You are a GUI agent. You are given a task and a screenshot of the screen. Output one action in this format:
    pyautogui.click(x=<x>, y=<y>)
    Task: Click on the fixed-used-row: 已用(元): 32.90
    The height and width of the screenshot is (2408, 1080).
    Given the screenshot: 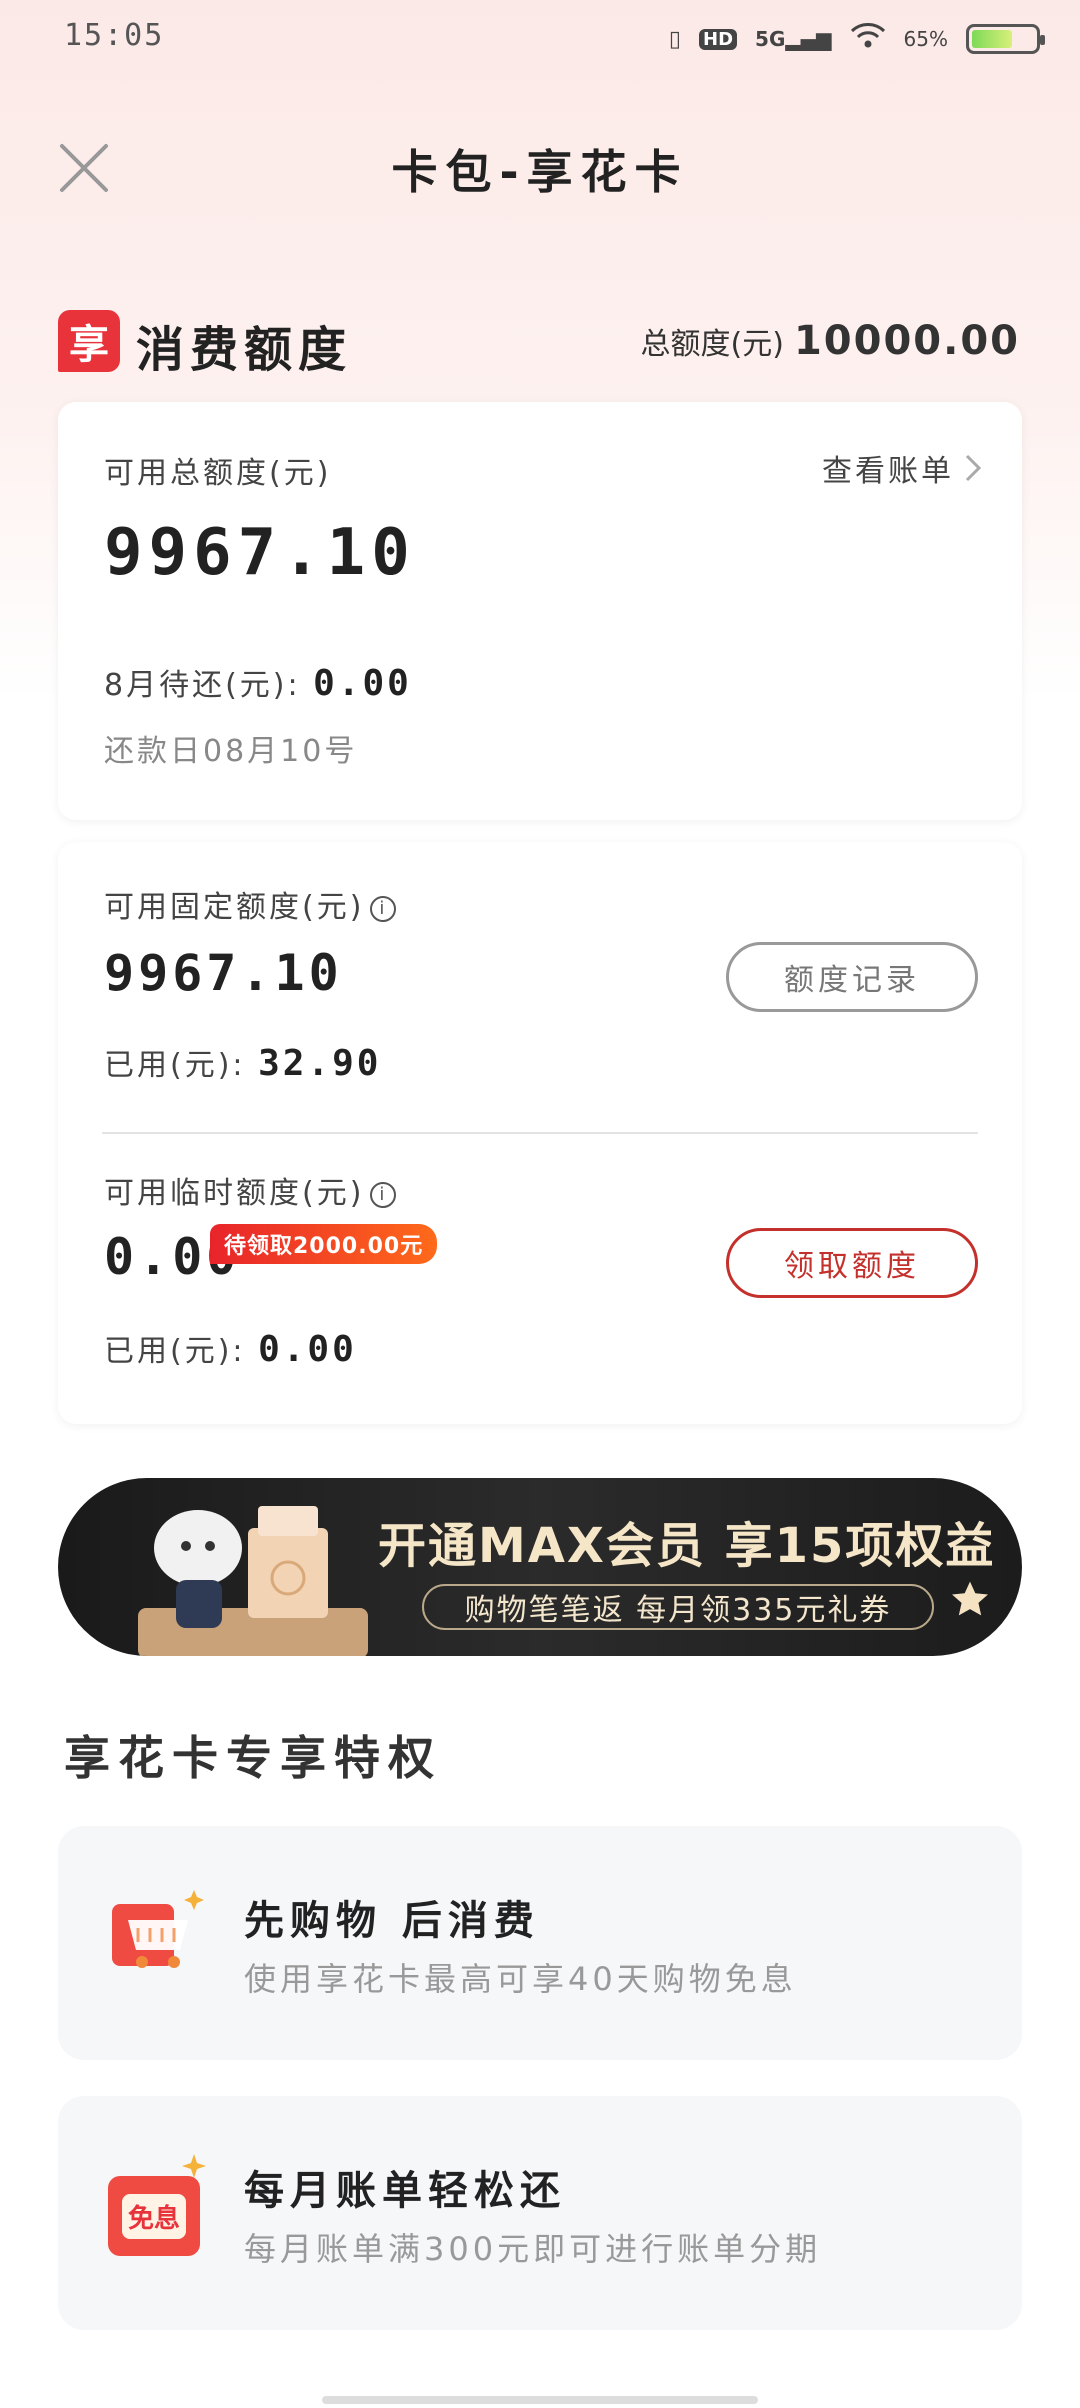 What is the action you would take?
    pyautogui.click(x=242, y=1062)
    